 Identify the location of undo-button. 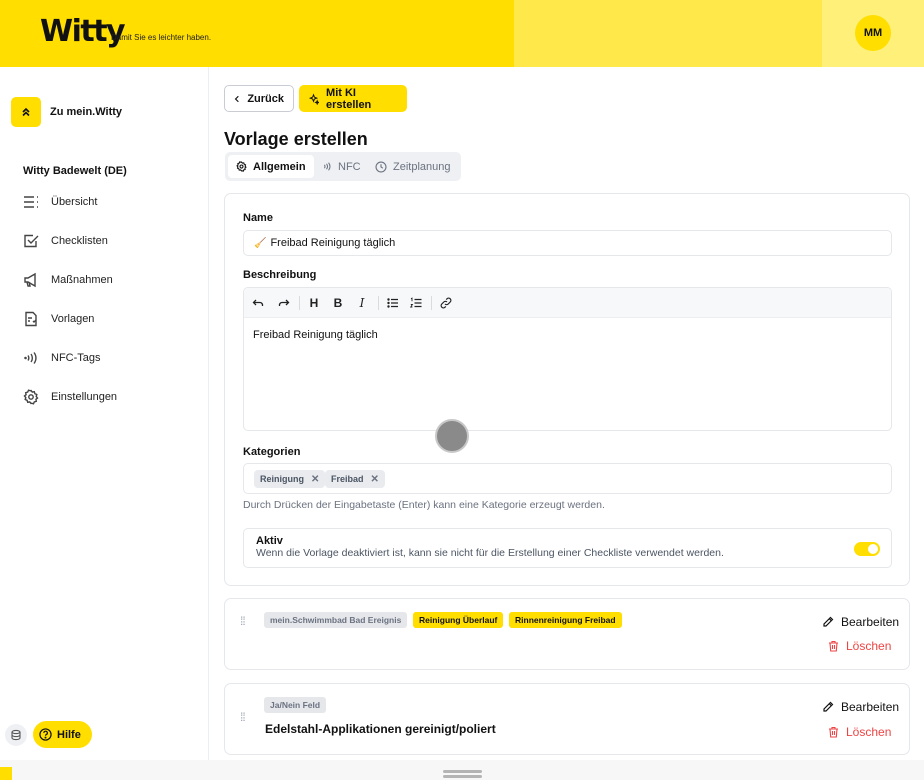
(258, 303).